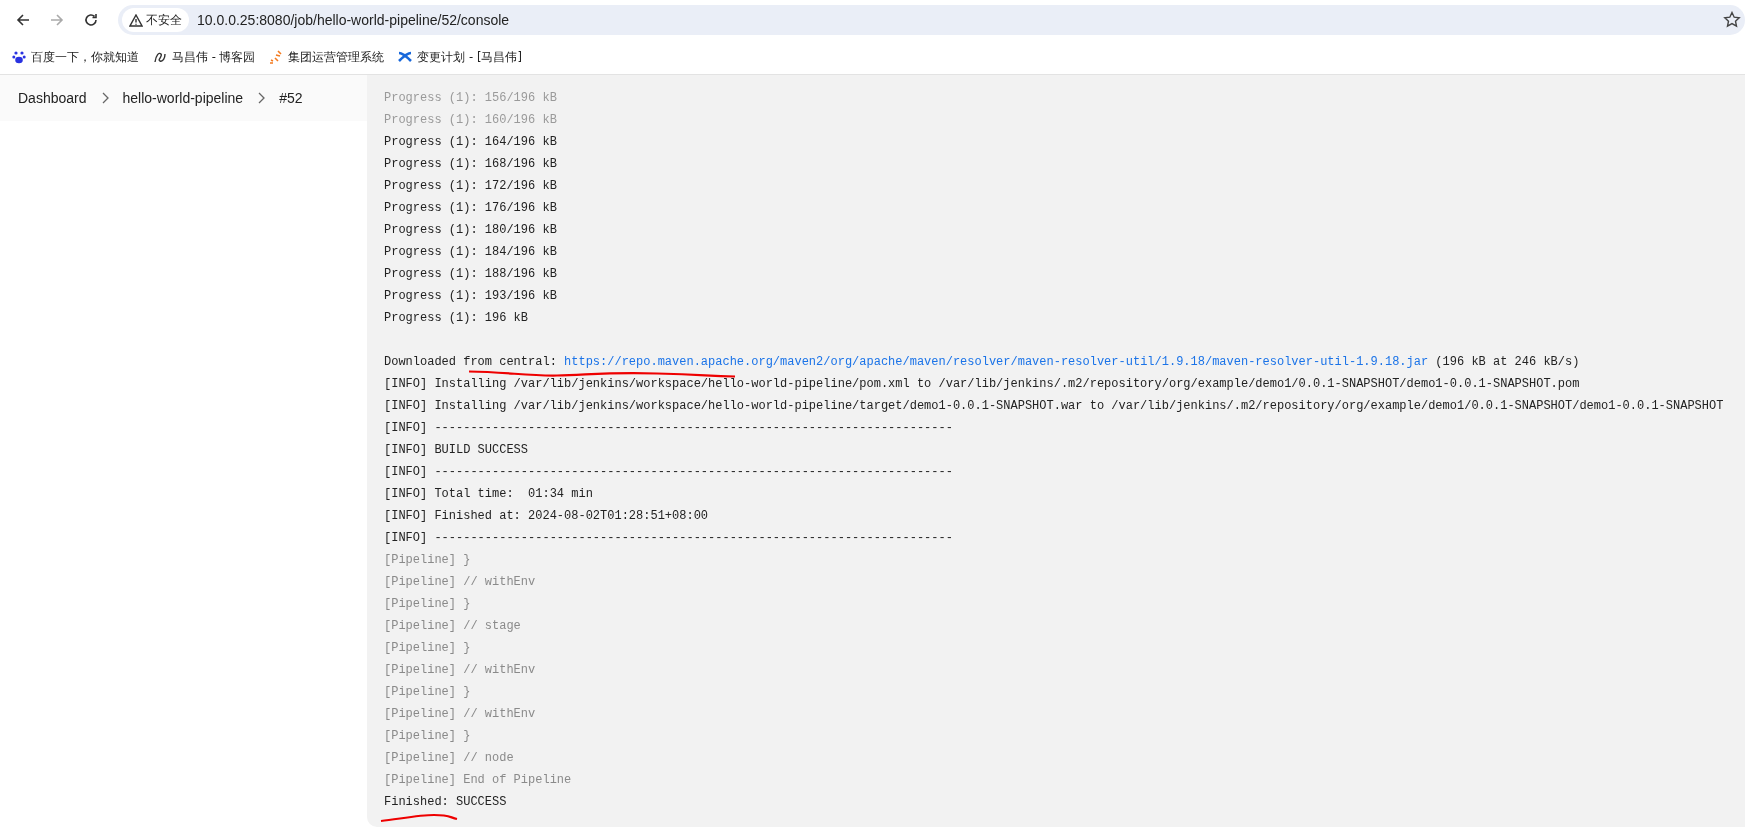 This screenshot has height=838, width=1745. Describe the element at coordinates (445, 802) in the screenshot. I see `console-line: Finished: SUCCESS` at that location.